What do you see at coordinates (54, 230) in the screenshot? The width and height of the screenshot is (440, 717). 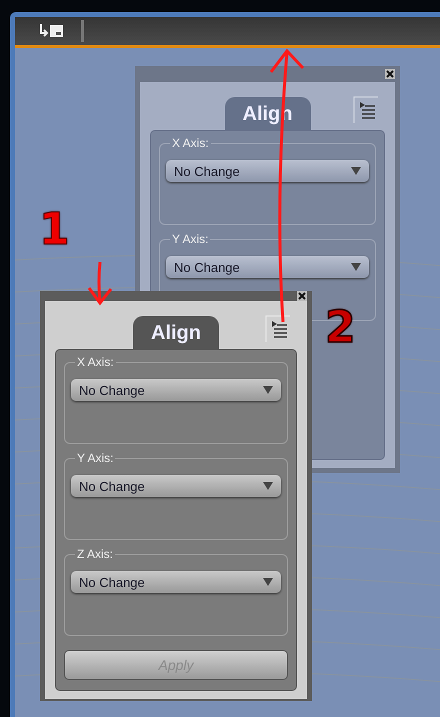 I see `annotation-number: 1` at bounding box center [54, 230].